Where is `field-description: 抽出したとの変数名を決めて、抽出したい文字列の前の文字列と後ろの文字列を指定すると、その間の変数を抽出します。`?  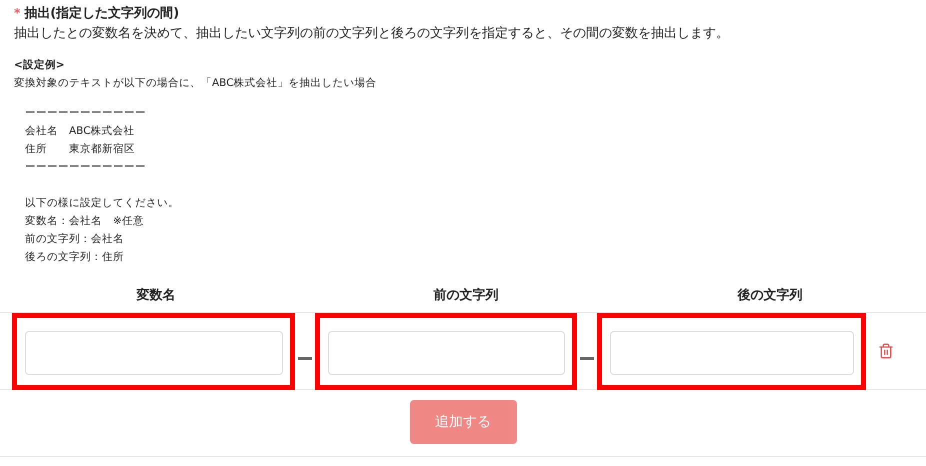 field-description: 抽出したとの変数名を決めて、抽出したい文字列の前の文字列と後ろの文字列を指定すると、その間の変数を抽出します。 is located at coordinates (372, 33).